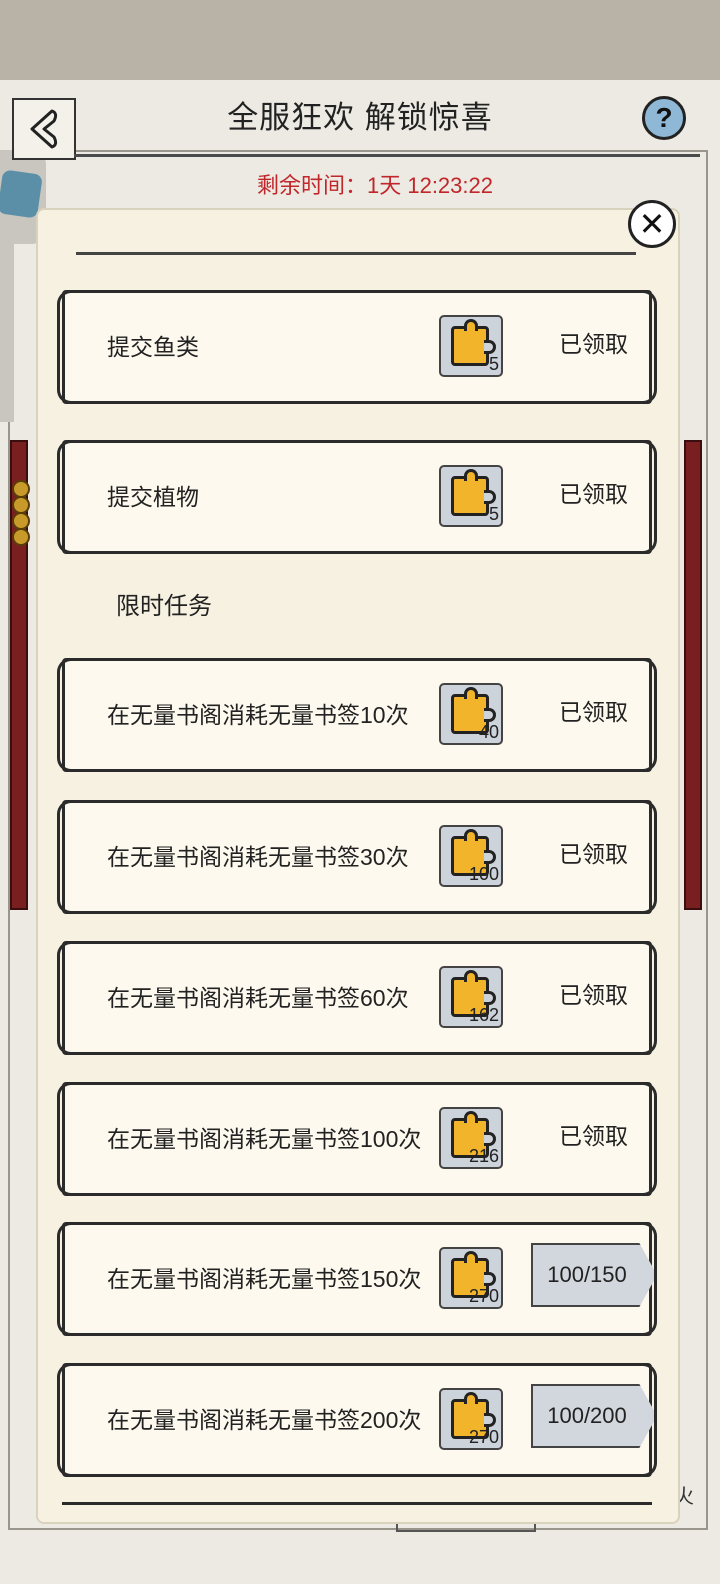 The width and height of the screenshot is (720, 1584). I want to click on countdown-timer: 剩余时间：1天 12:23:22, so click(375, 185).